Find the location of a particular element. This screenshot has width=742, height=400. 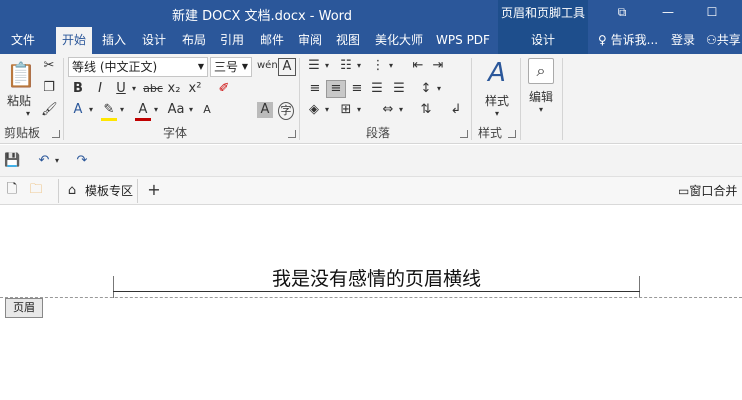

folder-icon: 🗀 is located at coordinates (36, 190).